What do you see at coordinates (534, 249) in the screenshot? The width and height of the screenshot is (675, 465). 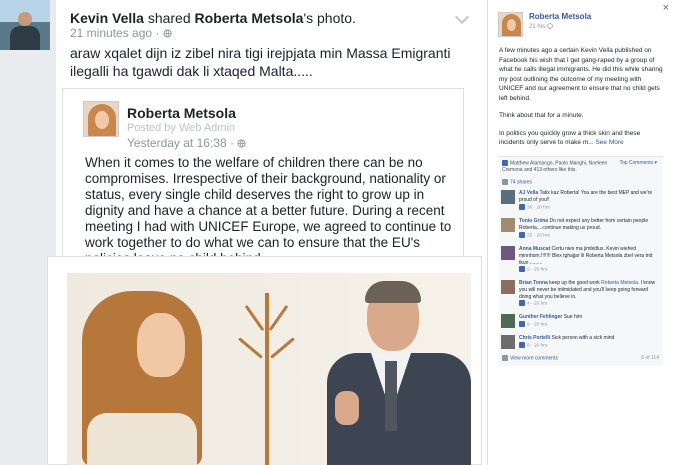 I see `comment-author: Anna Muscat` at bounding box center [534, 249].